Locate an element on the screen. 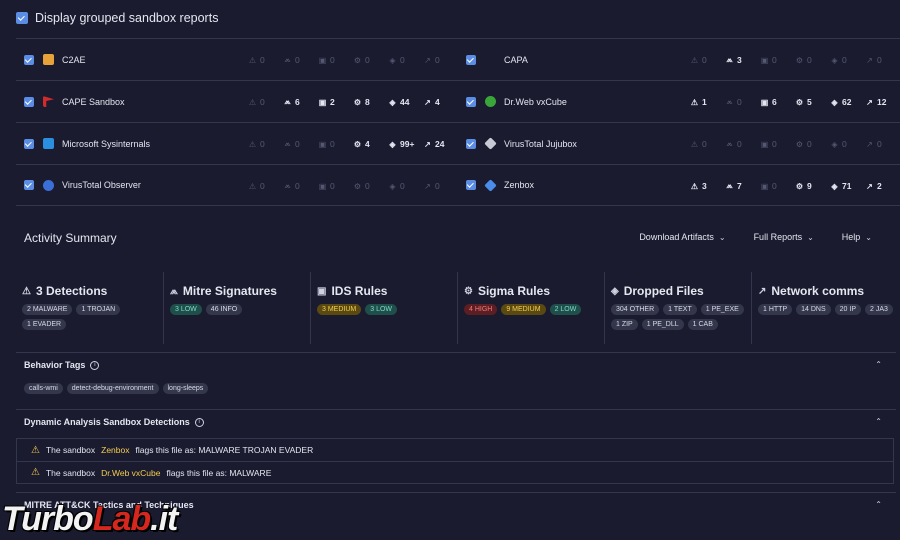 This screenshot has width=900, height=540. sandbox-stat: ↗ 12 is located at coordinates (876, 102).